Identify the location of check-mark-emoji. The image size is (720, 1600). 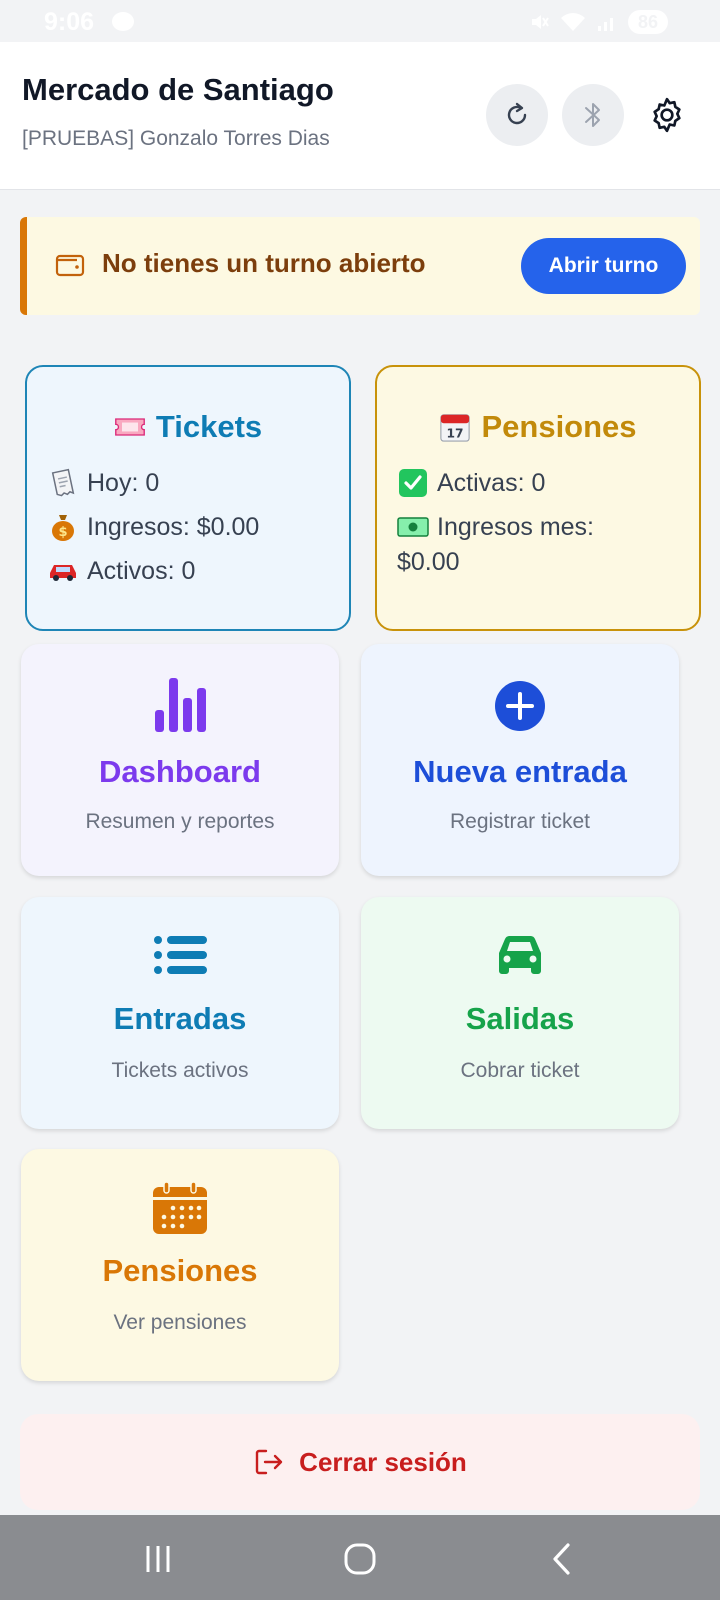
(413, 483).